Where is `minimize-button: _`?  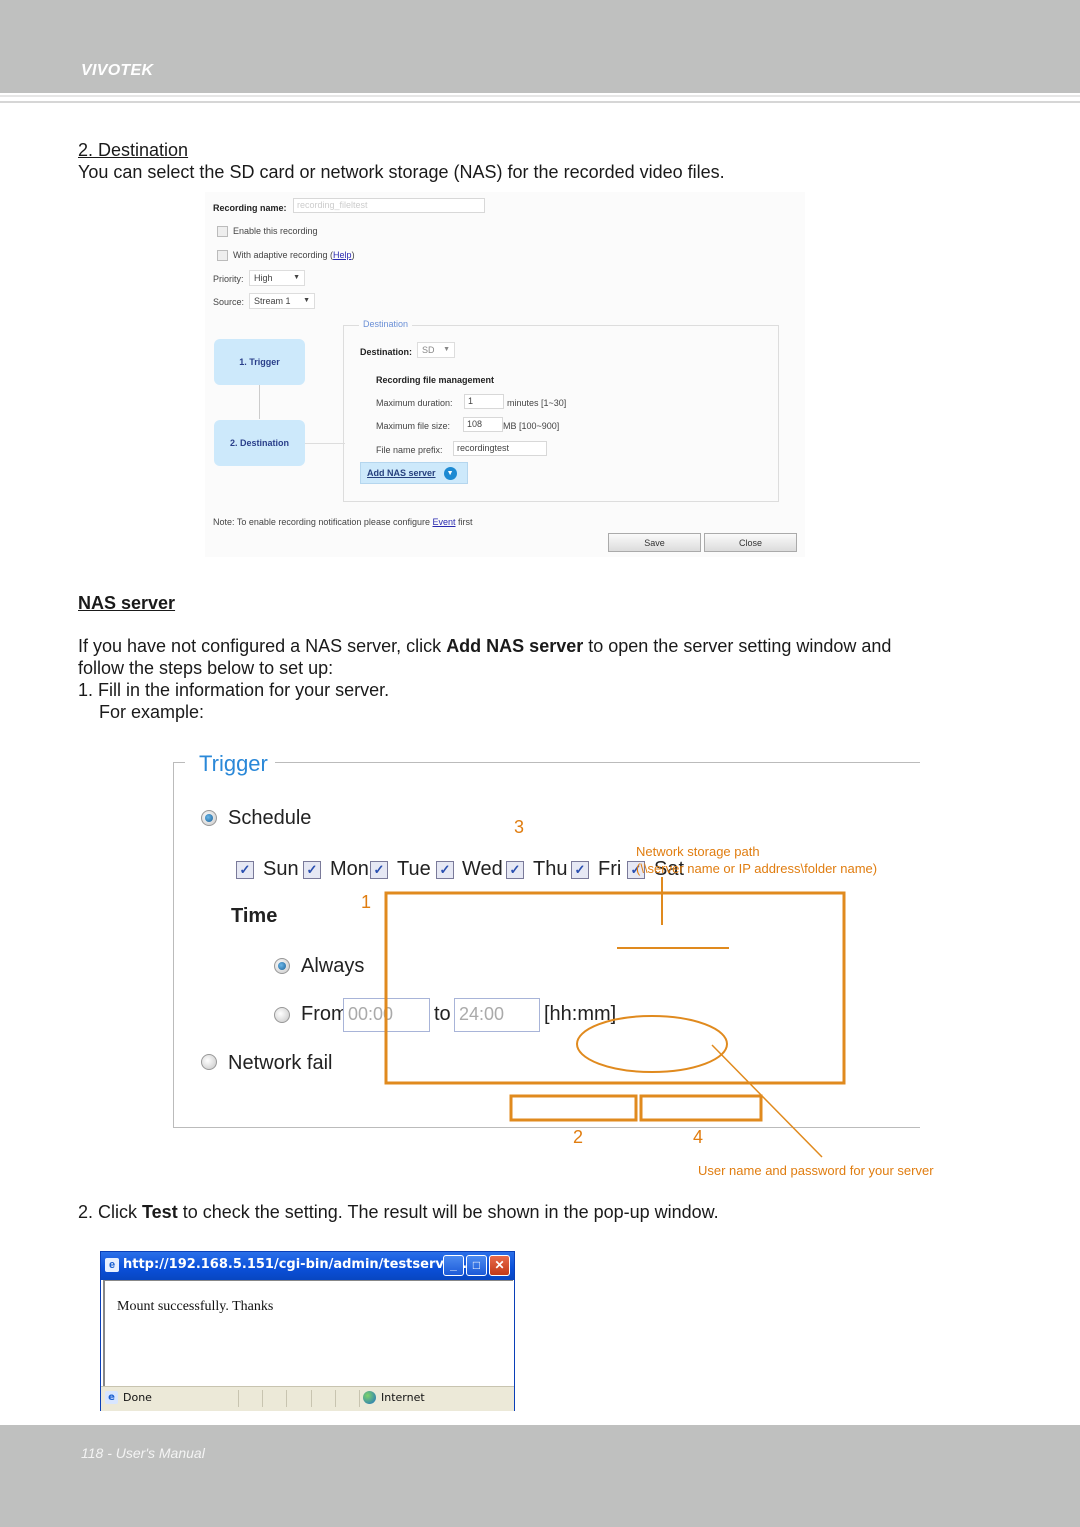
minimize-button: _ is located at coordinates (453, 1265).